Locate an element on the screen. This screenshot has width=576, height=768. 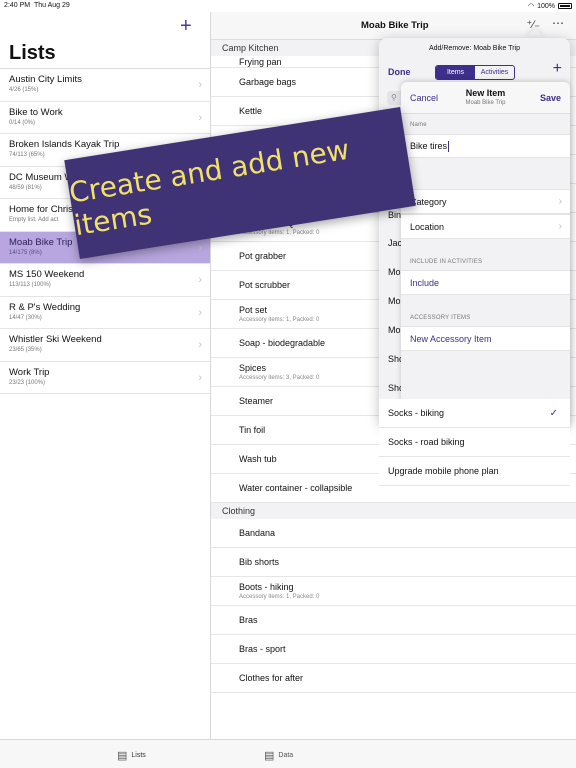
data-tab-icon: ▤ is located at coordinates (269, 756).